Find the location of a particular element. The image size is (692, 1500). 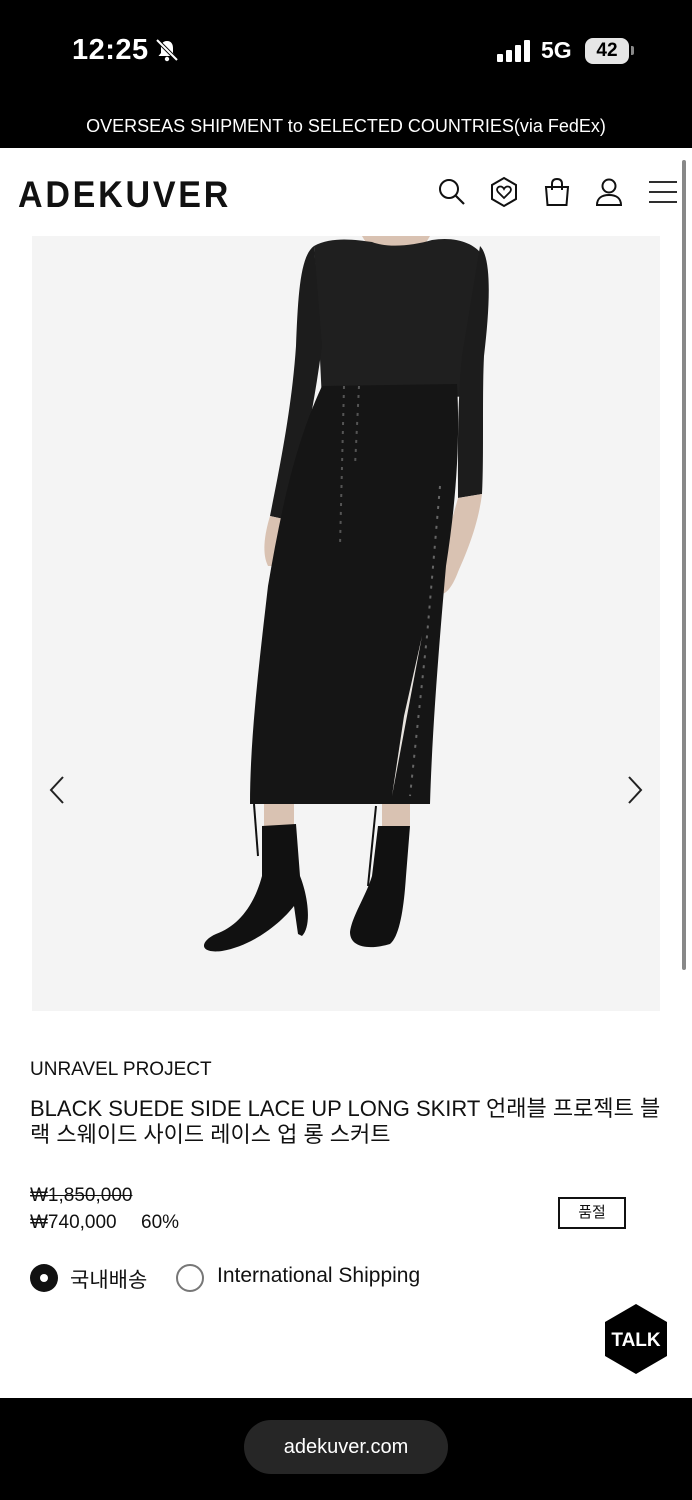

user-icon is located at coordinates (609, 192).